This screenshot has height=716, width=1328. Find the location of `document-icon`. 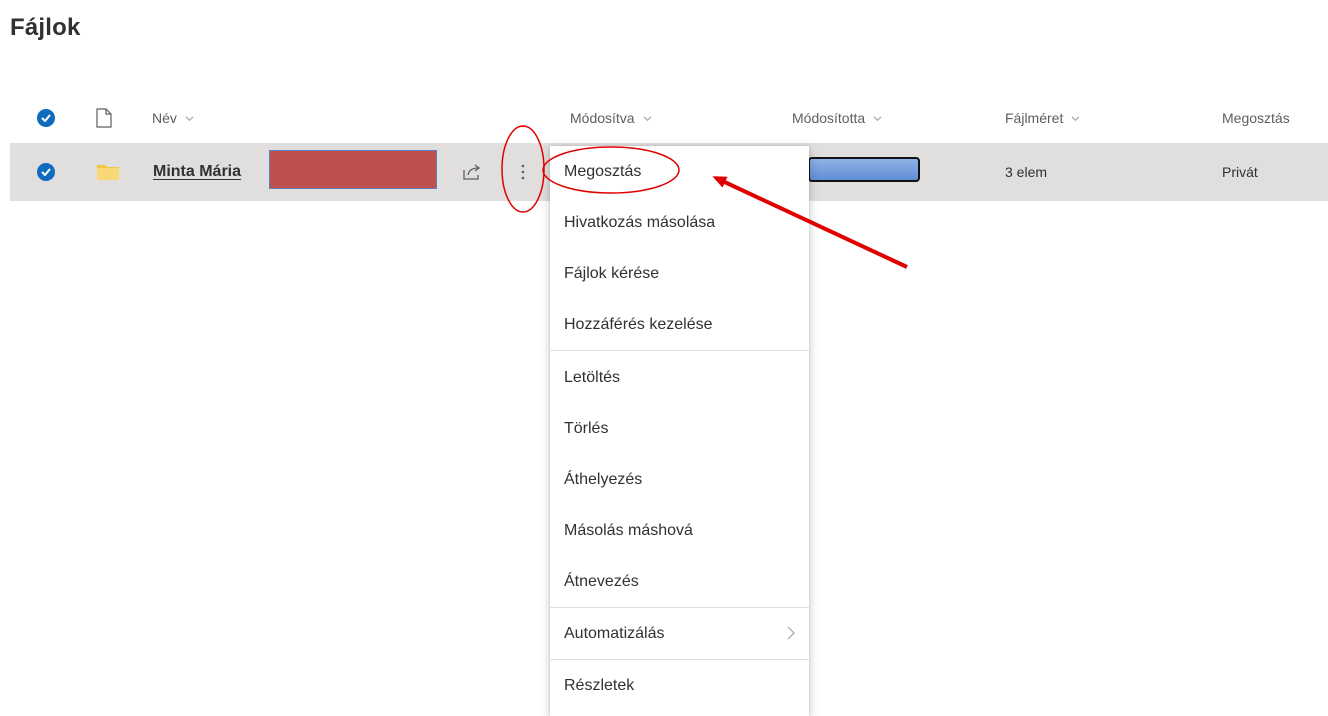

document-icon is located at coordinates (104, 118).